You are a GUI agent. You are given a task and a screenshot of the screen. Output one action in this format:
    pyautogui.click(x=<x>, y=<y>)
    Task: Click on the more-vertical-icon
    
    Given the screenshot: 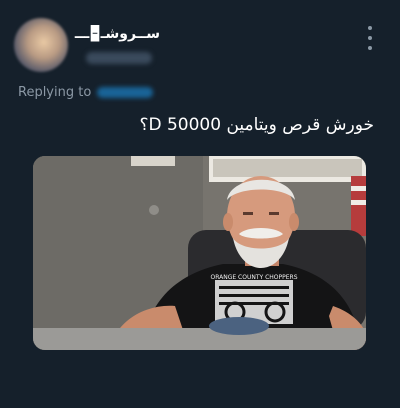 What is the action you would take?
    pyautogui.click(x=370, y=28)
    